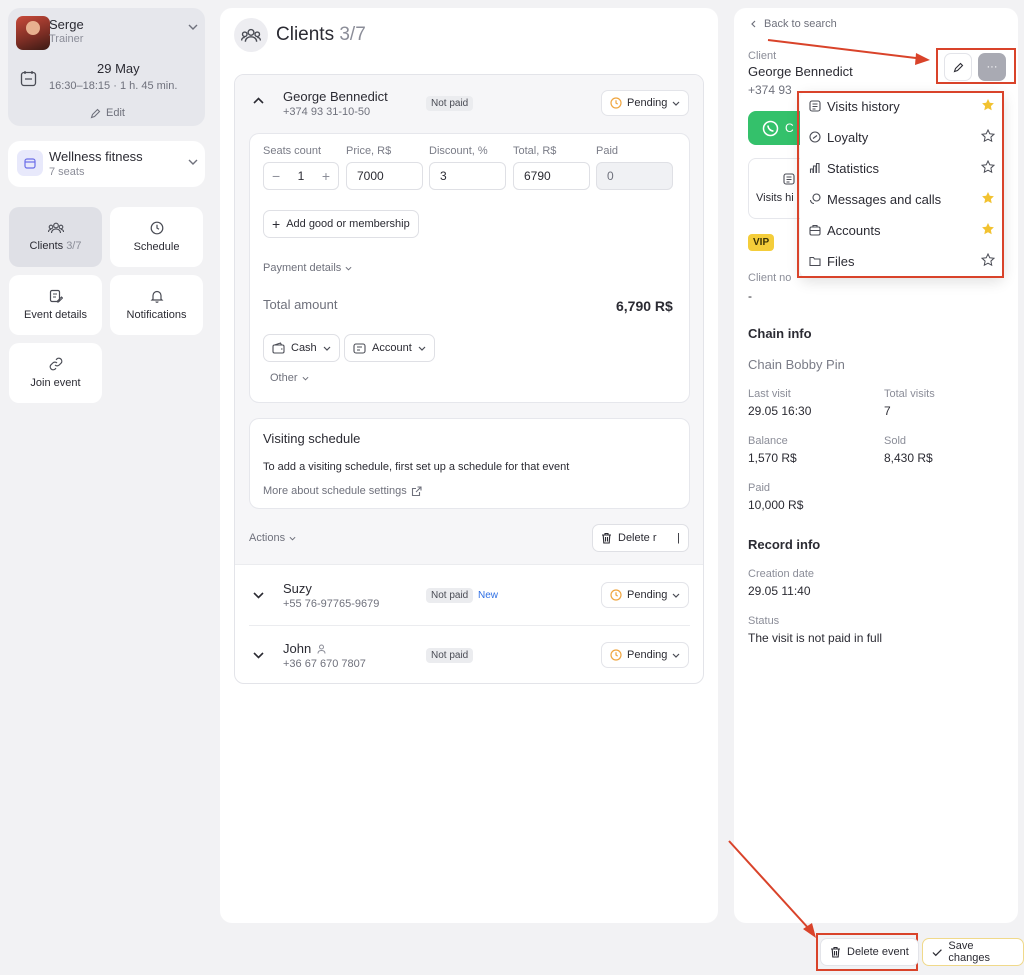 The height and width of the screenshot is (975, 1024). Describe the element at coordinates (106, 164) in the screenshot. I see `venue-selector: Wellness fitness 7 seats` at that location.